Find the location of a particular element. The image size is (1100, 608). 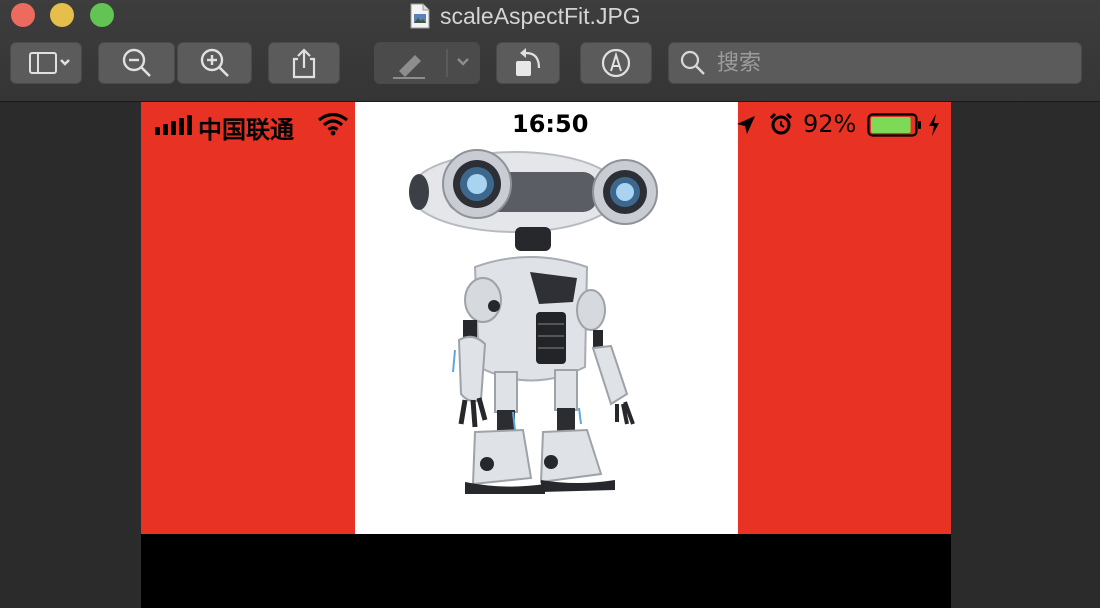

search-input is located at coordinates (887, 63).